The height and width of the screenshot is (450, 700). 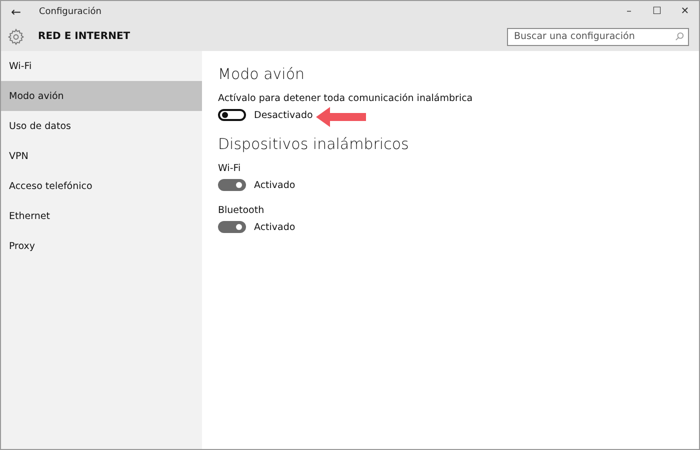 What do you see at coordinates (262, 74) in the screenshot?
I see `section-heading: Modo avión` at bounding box center [262, 74].